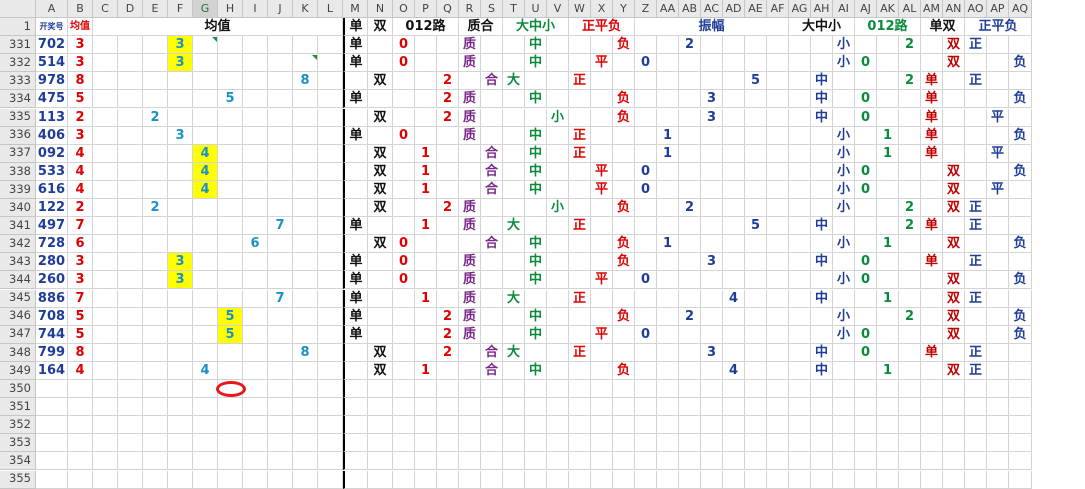 This screenshot has height=489, width=1085. Describe the element at coordinates (470, 99) in the screenshot. I see `prime-composite-cell: 质` at that location.